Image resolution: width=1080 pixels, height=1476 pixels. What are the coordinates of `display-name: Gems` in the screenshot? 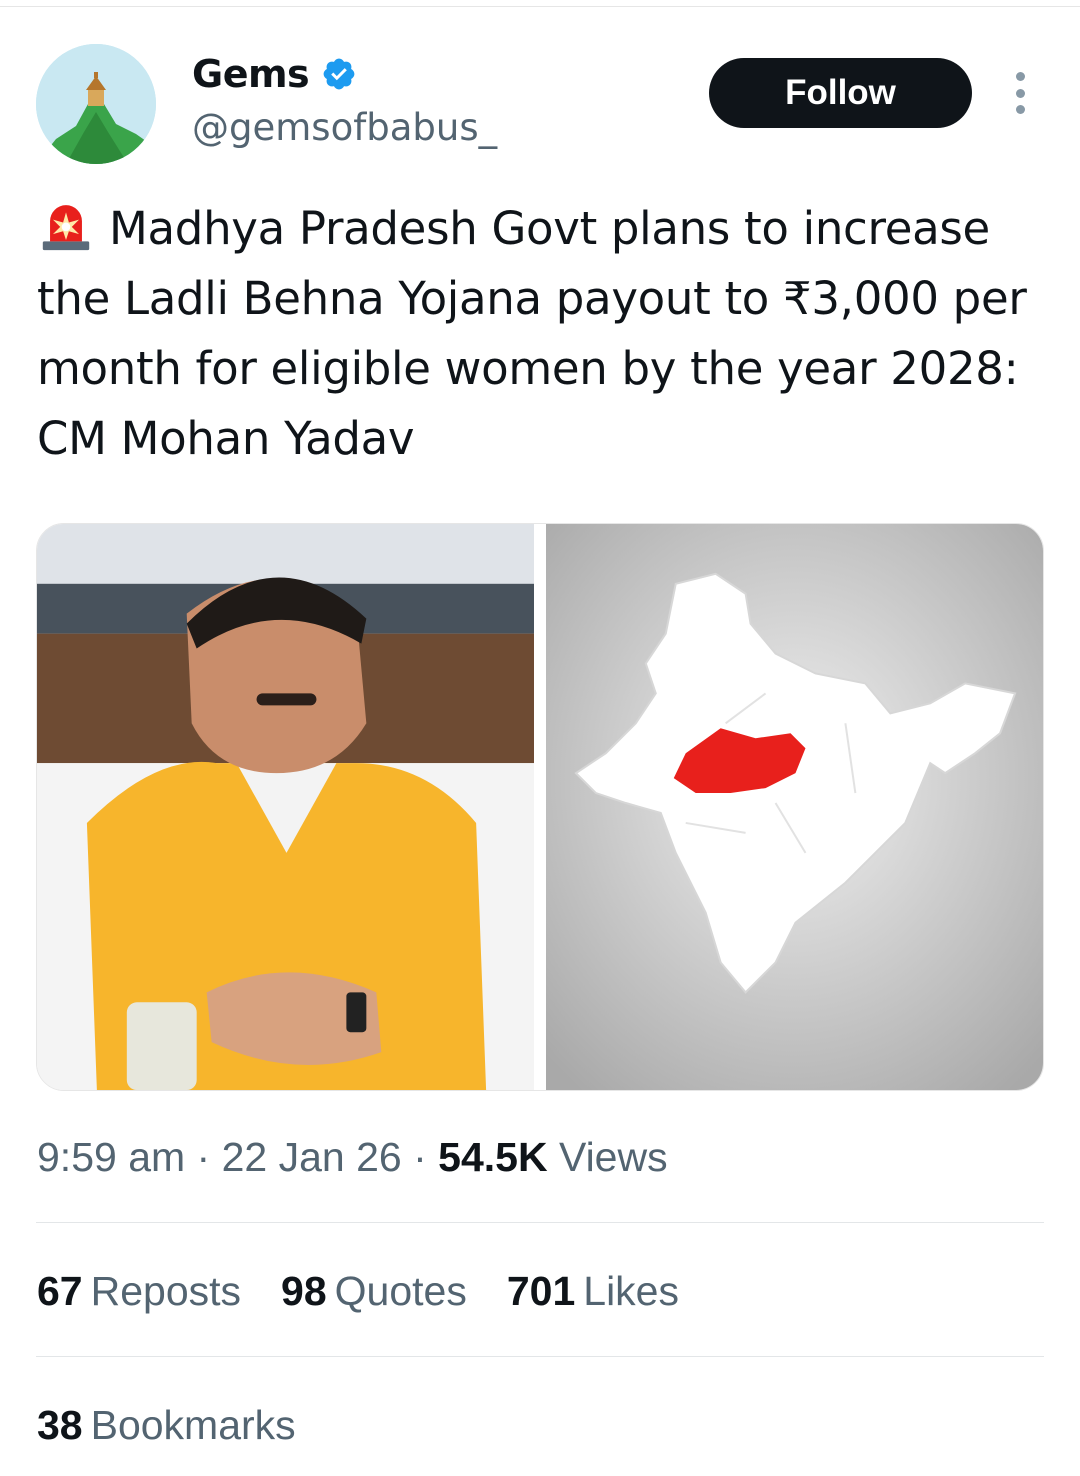 It's located at (251, 74).